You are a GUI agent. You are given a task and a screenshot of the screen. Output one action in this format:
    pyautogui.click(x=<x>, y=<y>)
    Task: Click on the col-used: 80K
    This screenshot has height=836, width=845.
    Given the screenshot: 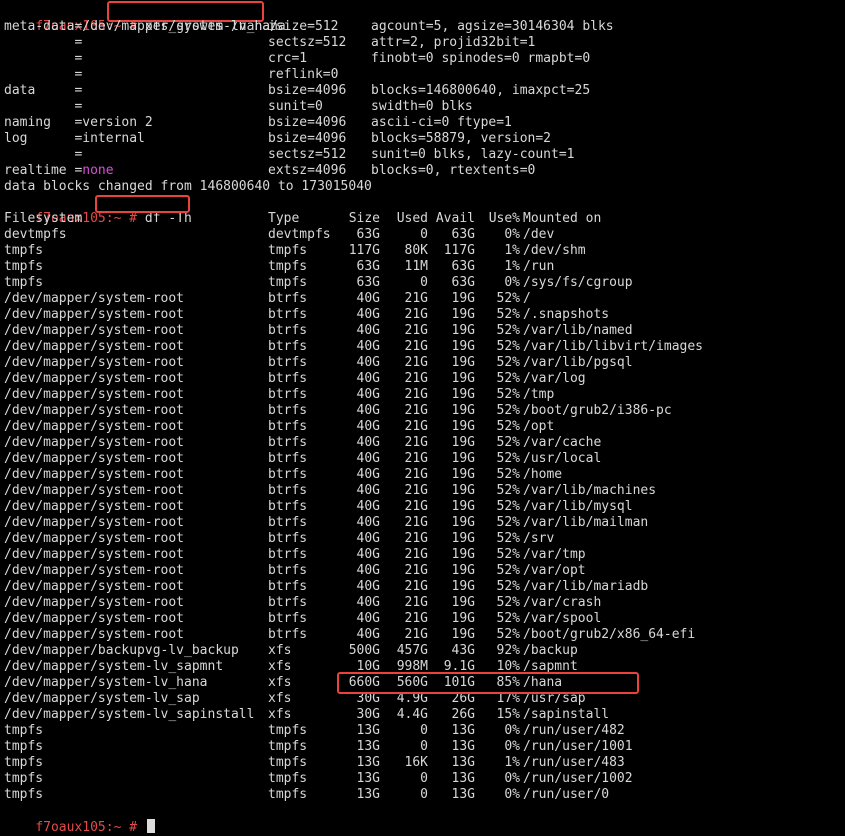 What is the action you would take?
    pyautogui.click(x=416, y=250)
    